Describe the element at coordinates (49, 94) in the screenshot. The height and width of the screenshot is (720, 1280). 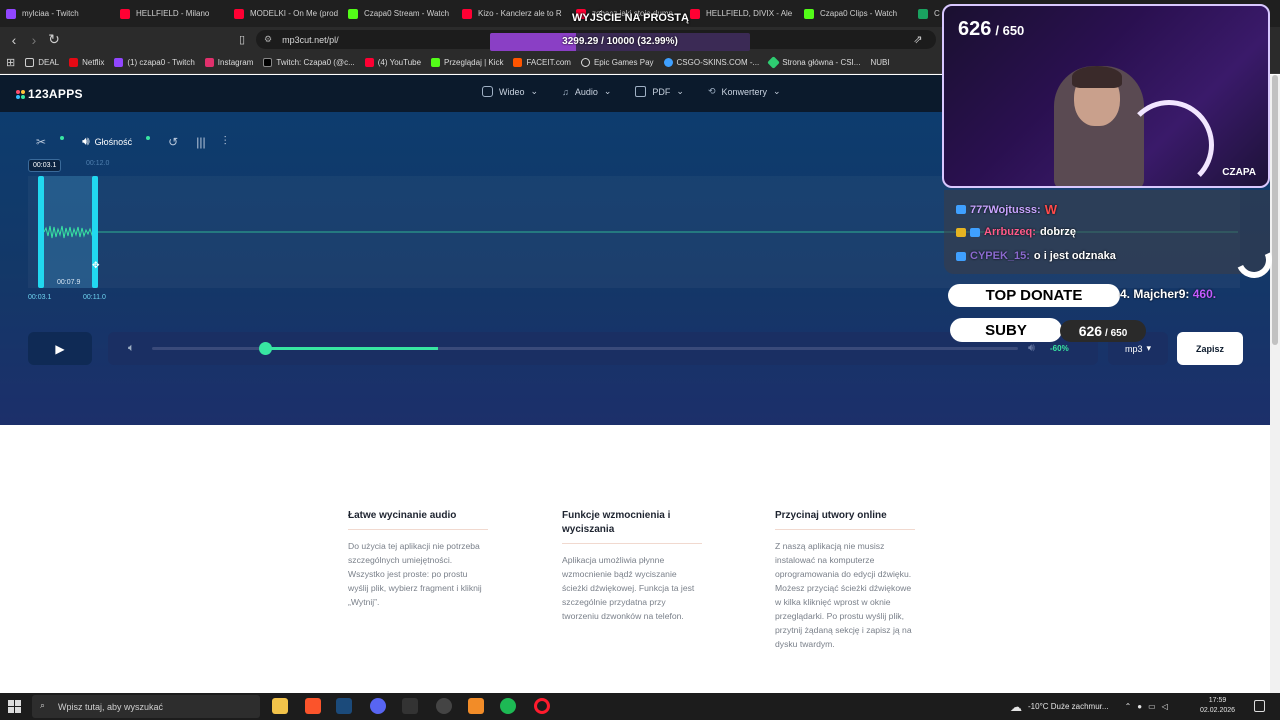
I see `app-logo: 123APPS` at that location.